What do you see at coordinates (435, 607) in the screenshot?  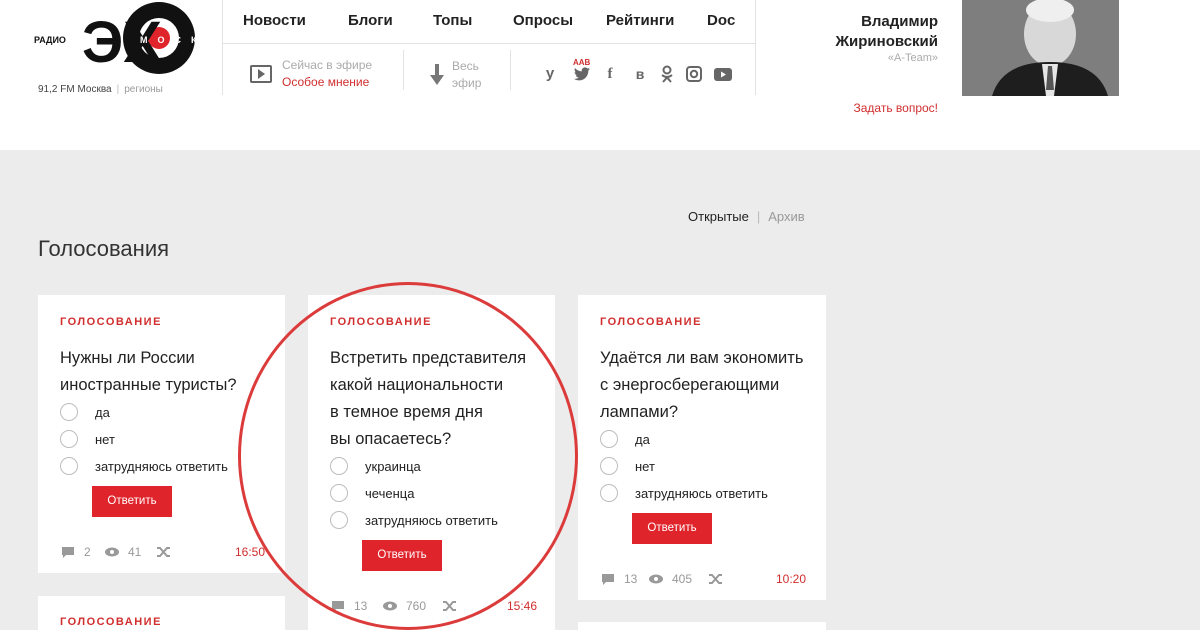 I see `poll-stats: 13 760 15:46` at bounding box center [435, 607].